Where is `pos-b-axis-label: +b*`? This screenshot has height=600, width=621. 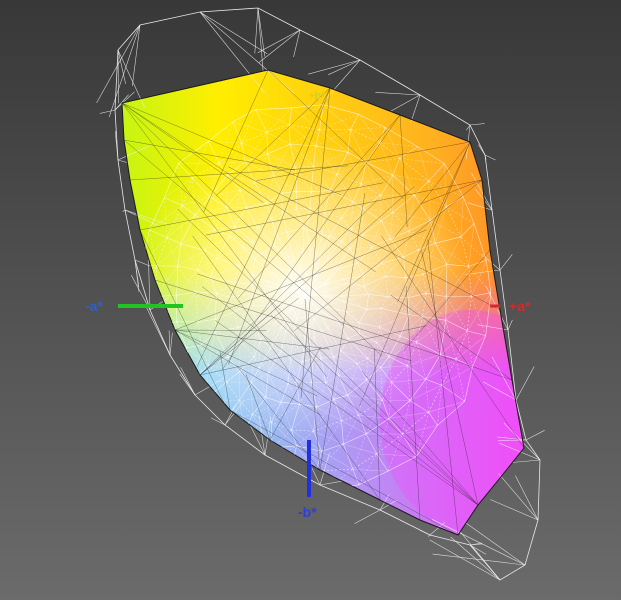
pos-b-axis-label: +b* is located at coordinates (317, 96).